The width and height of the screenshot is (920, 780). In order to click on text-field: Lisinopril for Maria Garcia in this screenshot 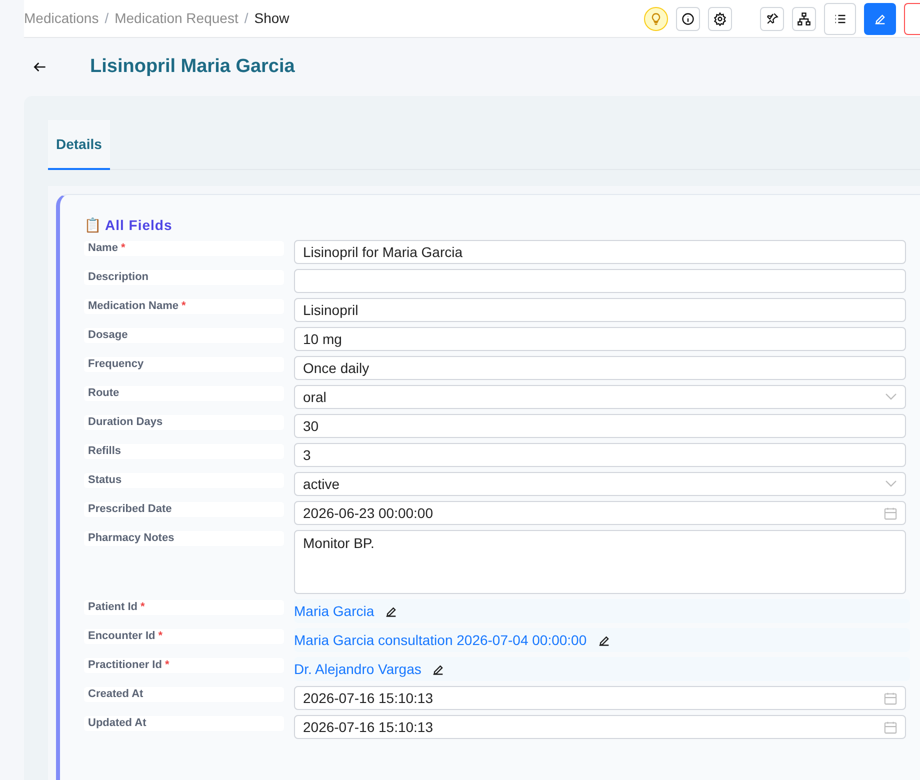, I will do `click(600, 252)`.